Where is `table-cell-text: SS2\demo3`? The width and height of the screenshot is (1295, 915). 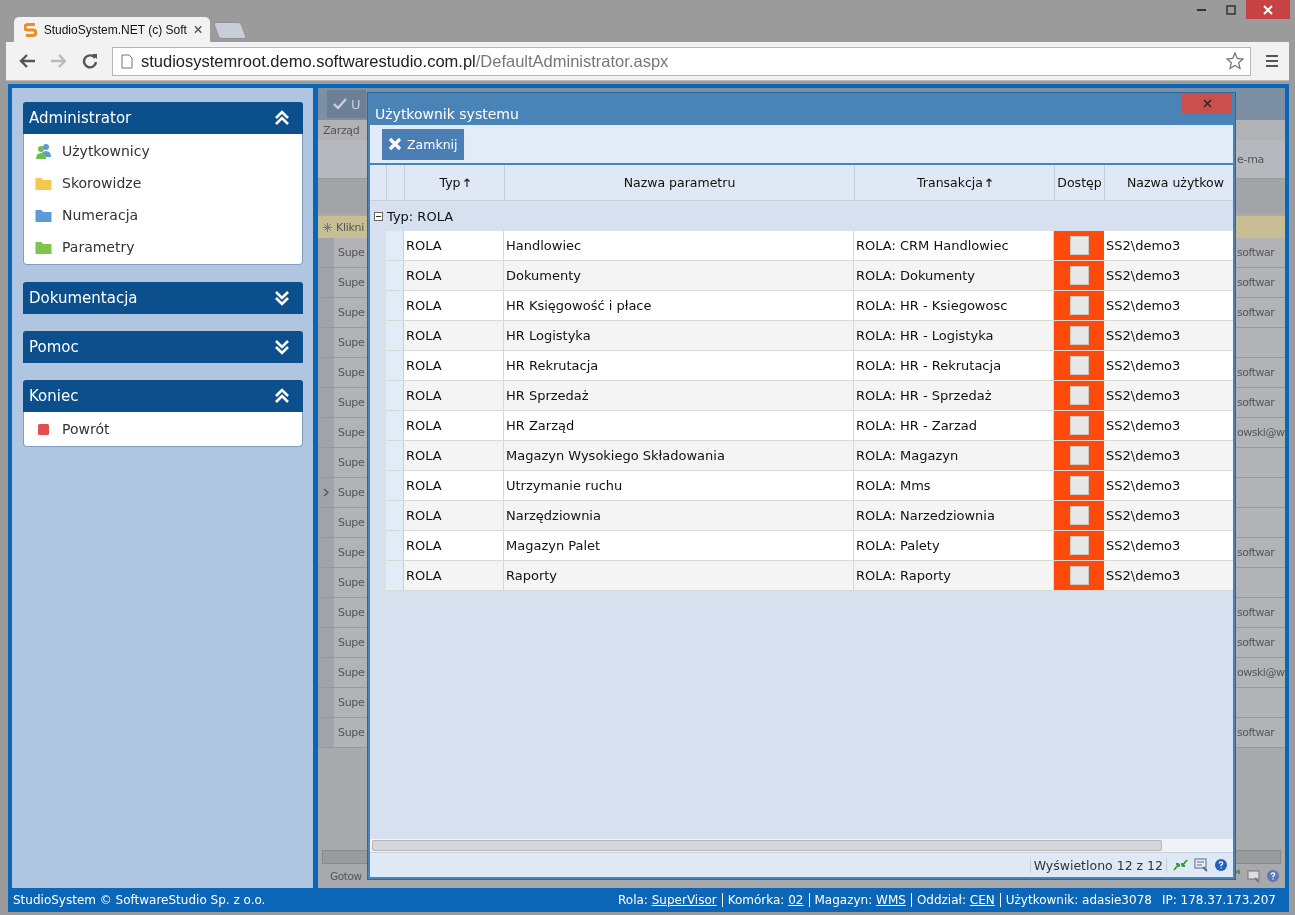
table-cell-text: SS2\demo3 is located at coordinates (1143, 546).